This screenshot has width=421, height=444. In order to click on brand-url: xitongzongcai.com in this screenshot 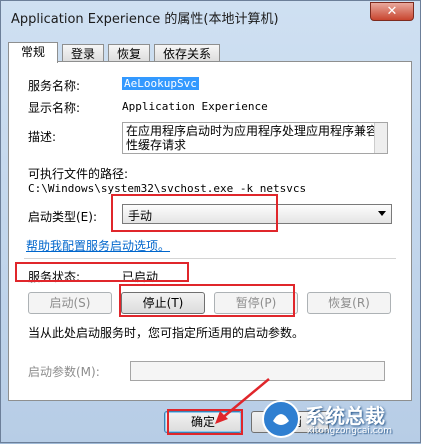, I will do `click(349, 431)`.